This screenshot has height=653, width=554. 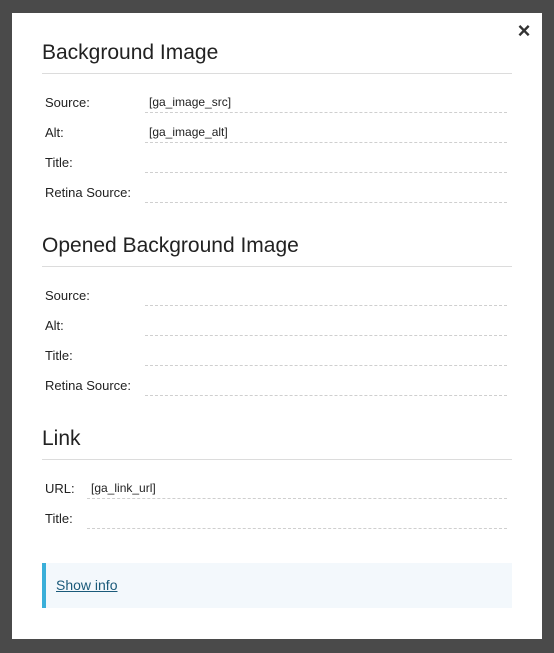 What do you see at coordinates (326, 295) in the screenshot?
I see `opened-source-input` at bounding box center [326, 295].